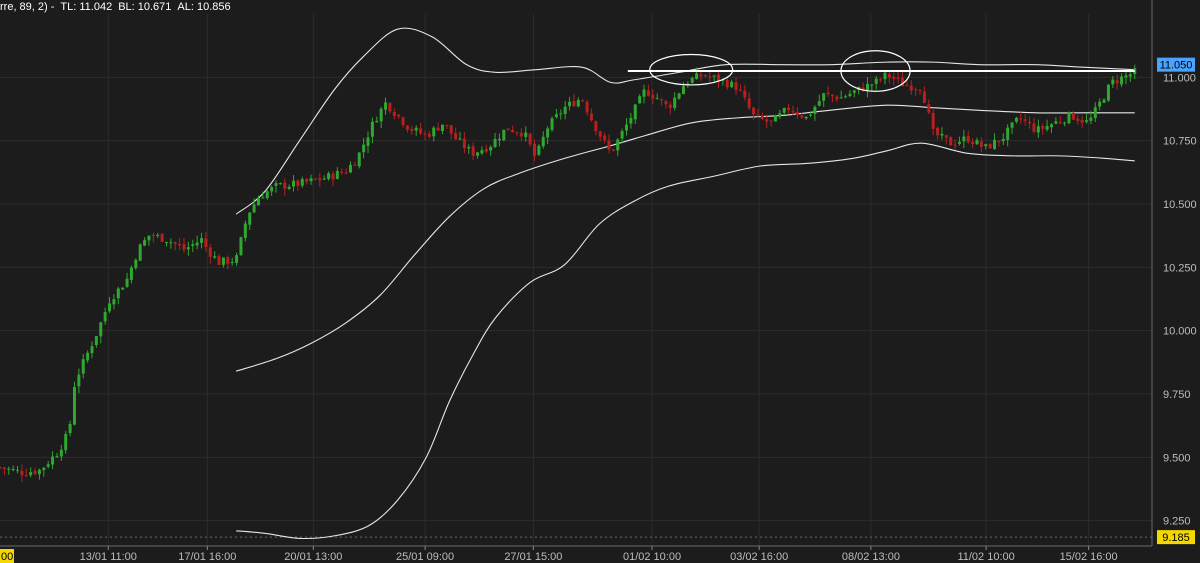  Describe the element at coordinates (7, 557) in the screenshot. I see `crosshair-date-tag-text: 00` at that location.